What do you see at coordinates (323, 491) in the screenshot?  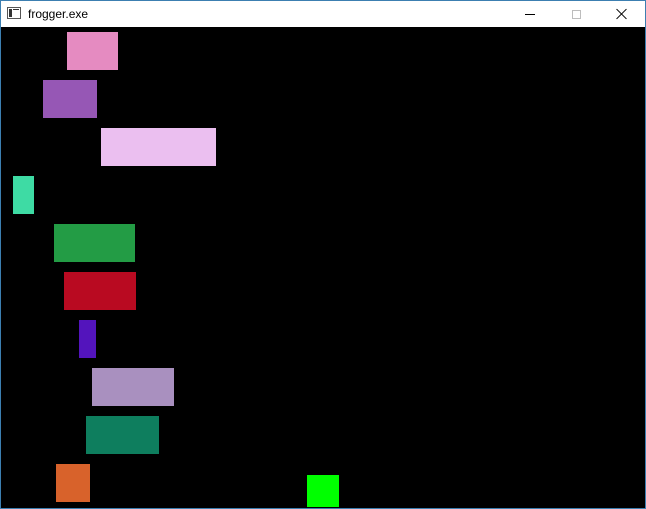 I see `frog-player` at bounding box center [323, 491].